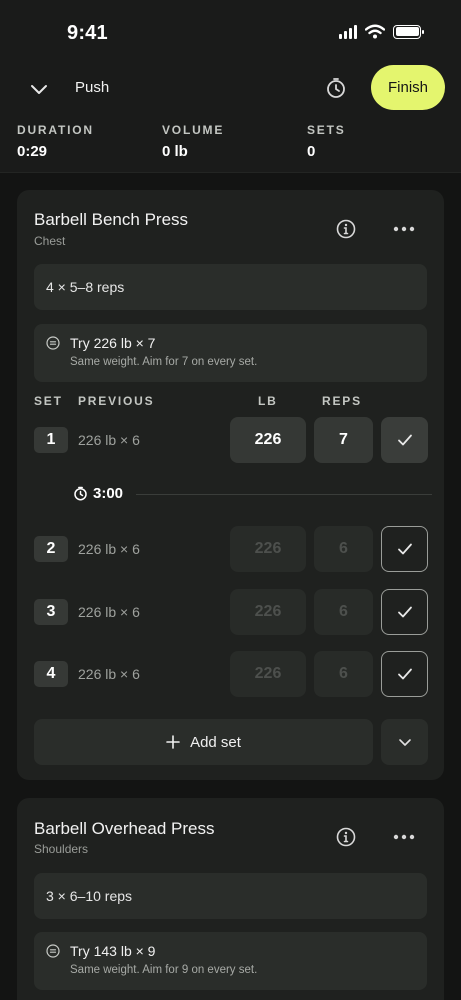 The width and height of the screenshot is (461, 1000). Describe the element at coordinates (92, 87) in the screenshot. I see `workout-title: Push` at that location.